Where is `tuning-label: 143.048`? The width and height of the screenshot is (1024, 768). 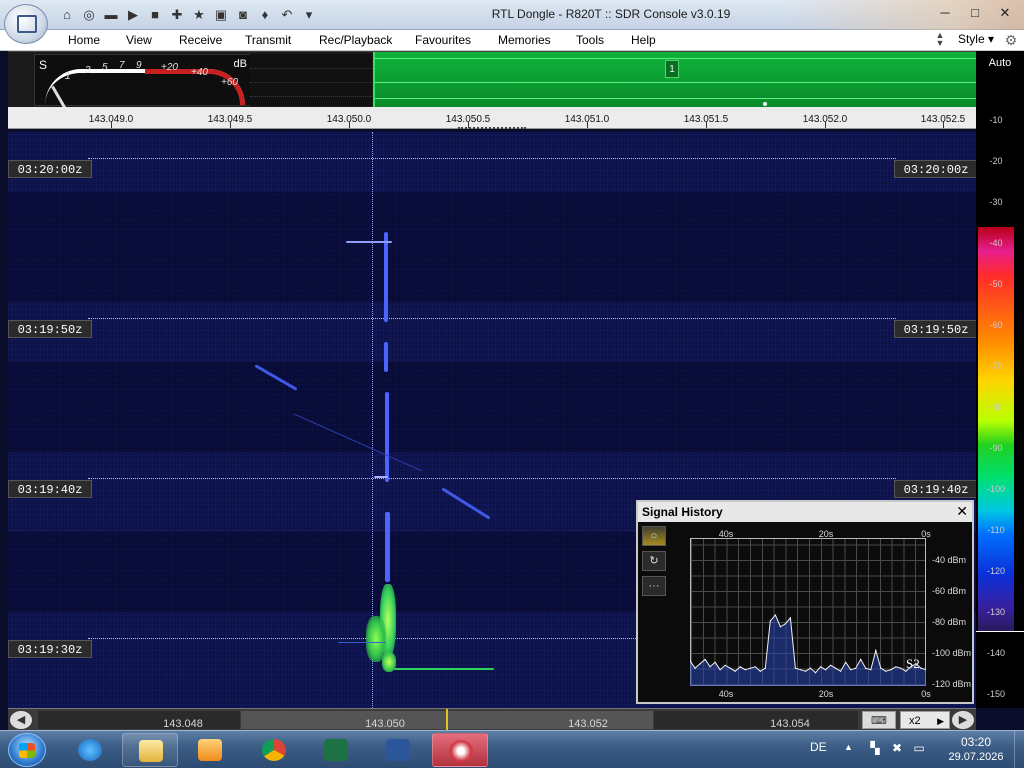 tuning-label: 143.048 is located at coordinates (183, 724).